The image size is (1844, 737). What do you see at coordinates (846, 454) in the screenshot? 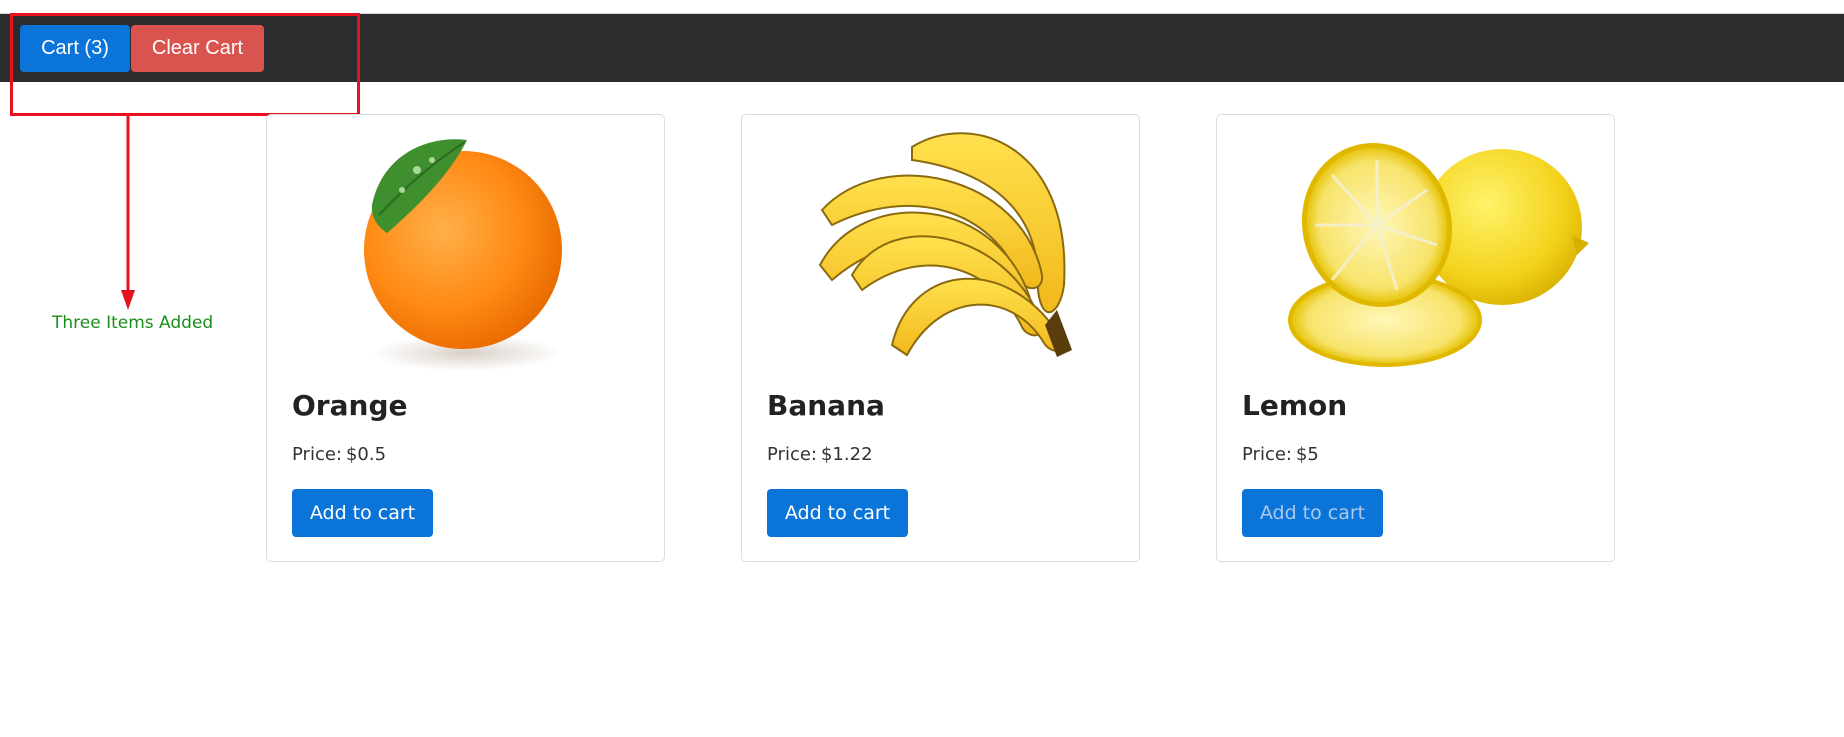
I see `price-value: $1.22` at bounding box center [846, 454].